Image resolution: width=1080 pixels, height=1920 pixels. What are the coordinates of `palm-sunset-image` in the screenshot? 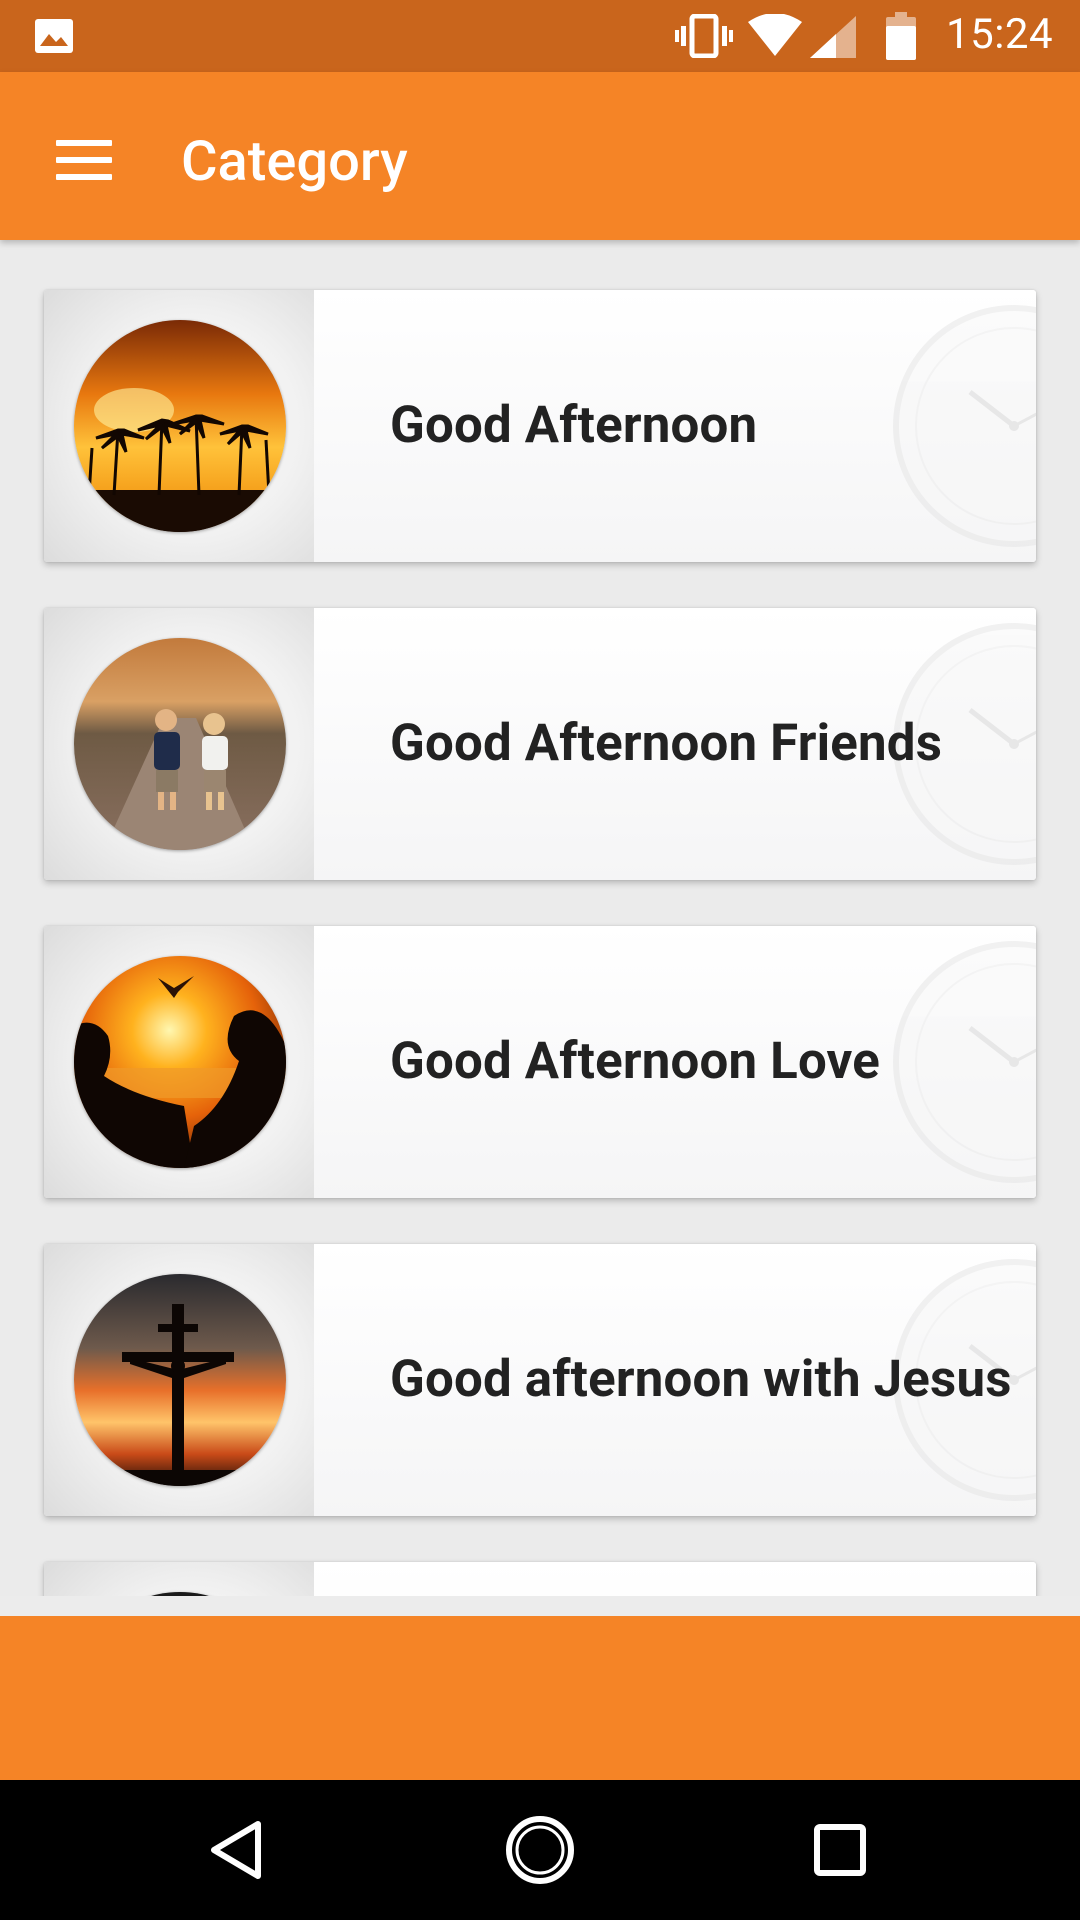 It's located at (180, 426).